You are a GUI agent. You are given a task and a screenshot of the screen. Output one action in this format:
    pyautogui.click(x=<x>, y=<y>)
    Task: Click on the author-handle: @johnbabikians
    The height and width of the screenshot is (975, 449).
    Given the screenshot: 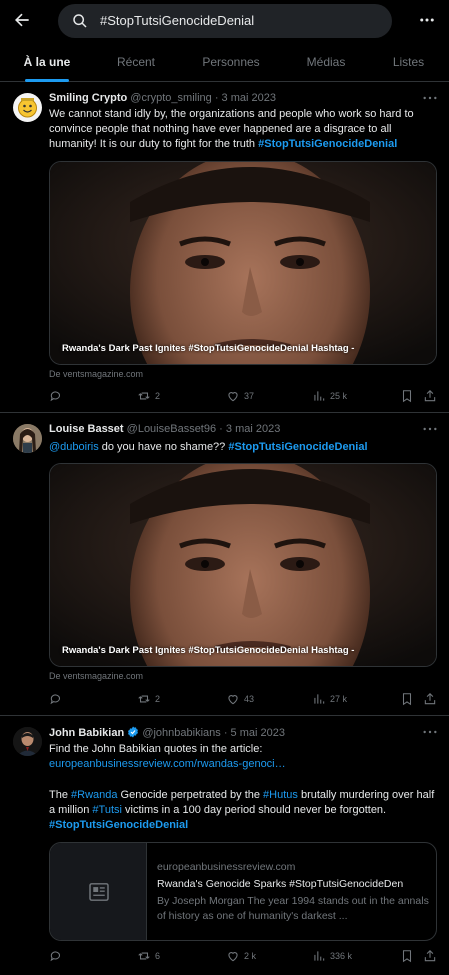 What is the action you would take?
    pyautogui.click(x=181, y=733)
    